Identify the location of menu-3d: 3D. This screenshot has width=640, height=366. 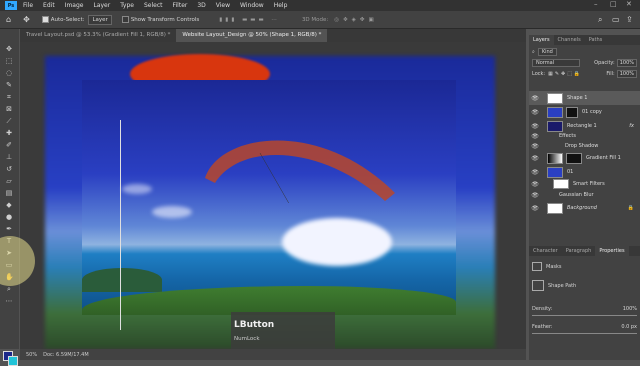
(201, 5).